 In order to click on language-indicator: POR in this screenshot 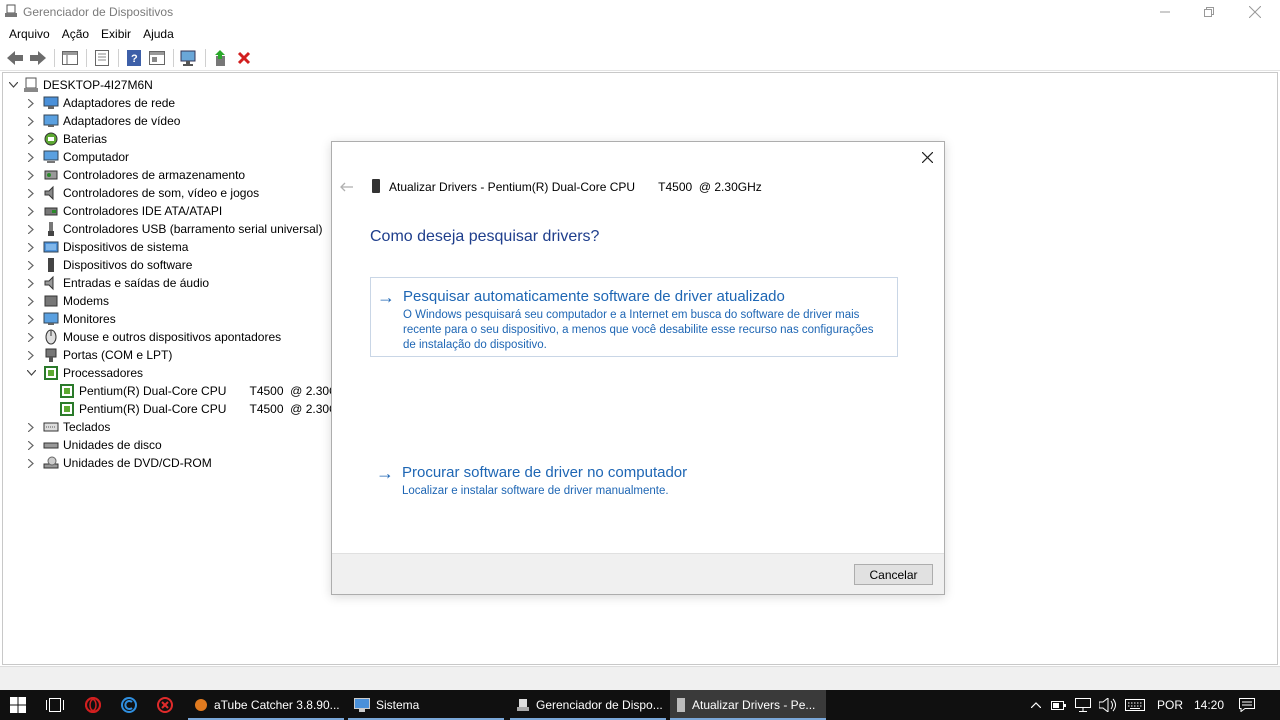, I will do `click(1170, 705)`.